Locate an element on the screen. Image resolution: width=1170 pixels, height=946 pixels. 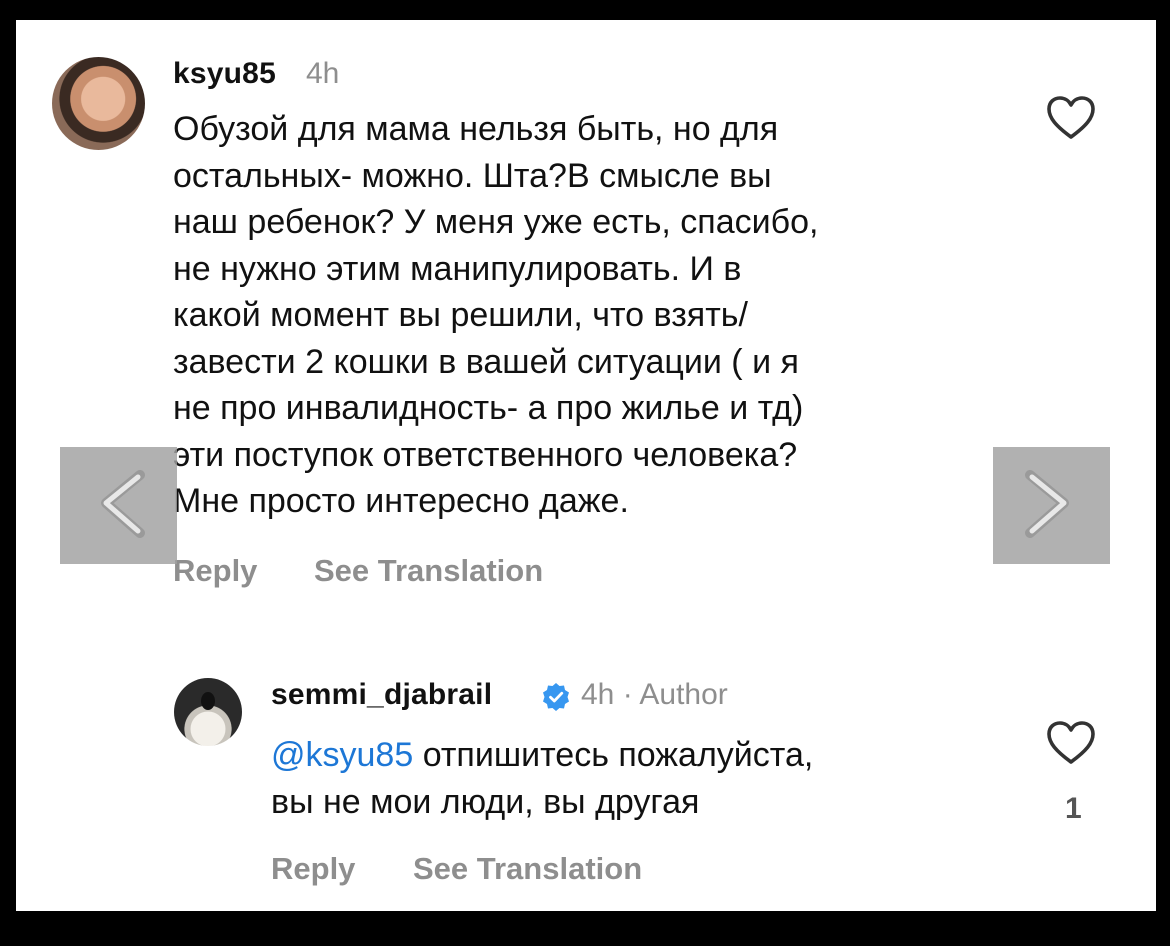
comment-time: 4h is located at coordinates (323, 73).